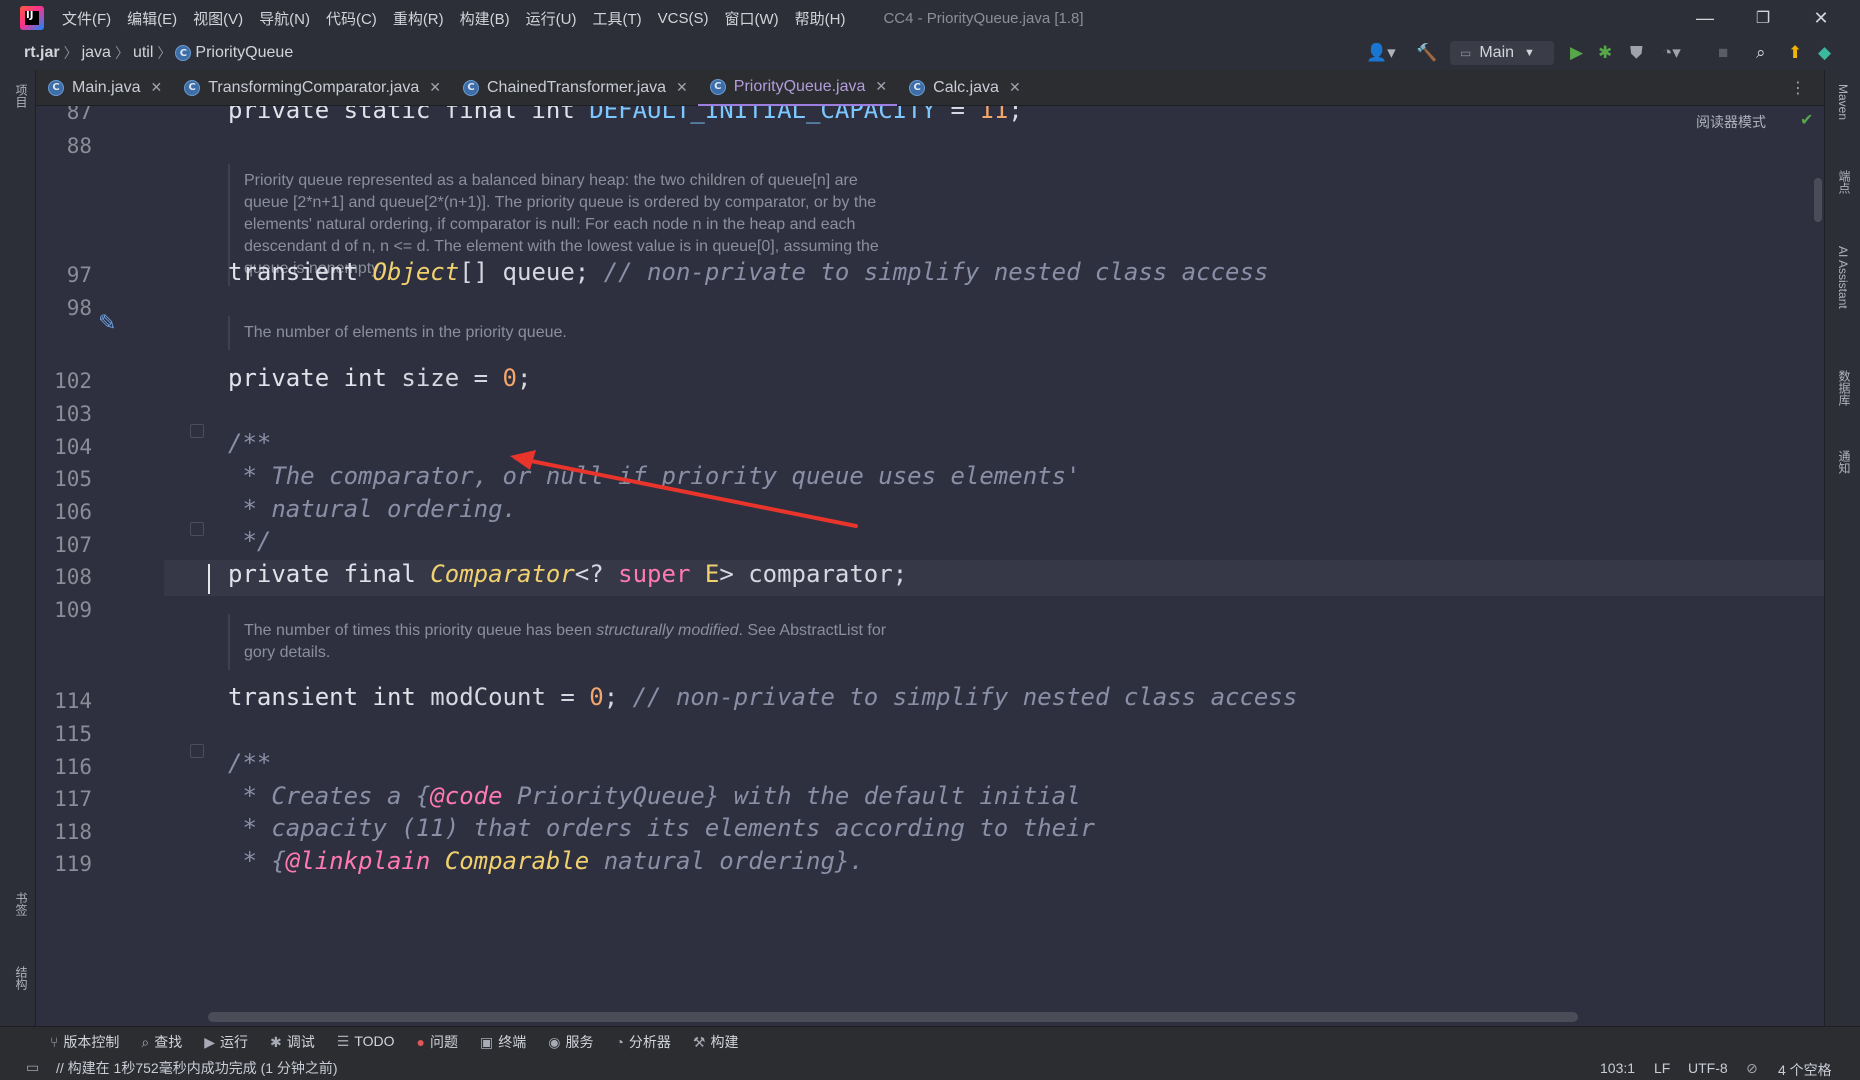 The height and width of the screenshot is (1080, 1860). I want to click on run-config-label: Main, so click(1497, 52).